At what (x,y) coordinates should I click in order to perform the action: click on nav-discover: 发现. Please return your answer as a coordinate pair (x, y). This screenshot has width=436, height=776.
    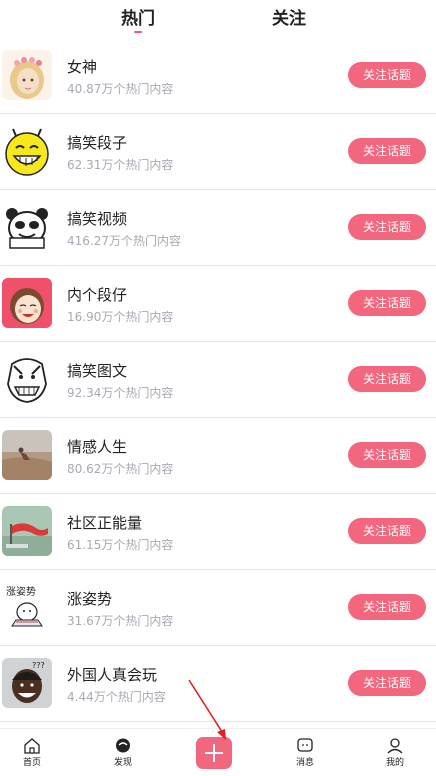
    Looking at the image, I should click on (123, 752).